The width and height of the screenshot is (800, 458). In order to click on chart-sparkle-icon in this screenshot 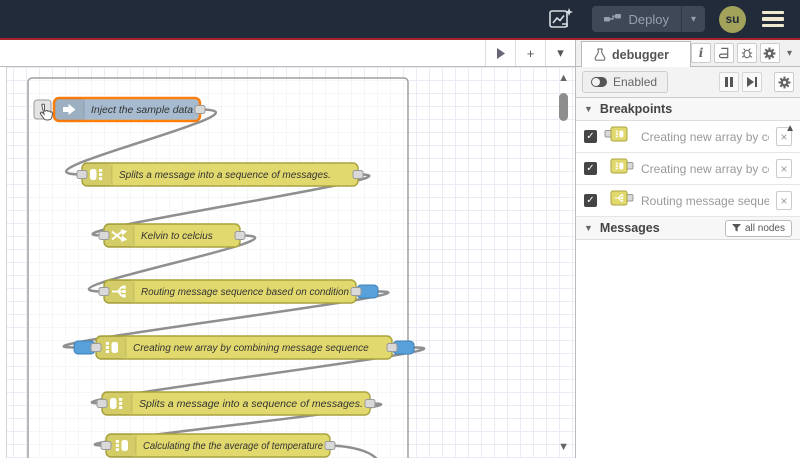, I will do `click(560, 18)`.